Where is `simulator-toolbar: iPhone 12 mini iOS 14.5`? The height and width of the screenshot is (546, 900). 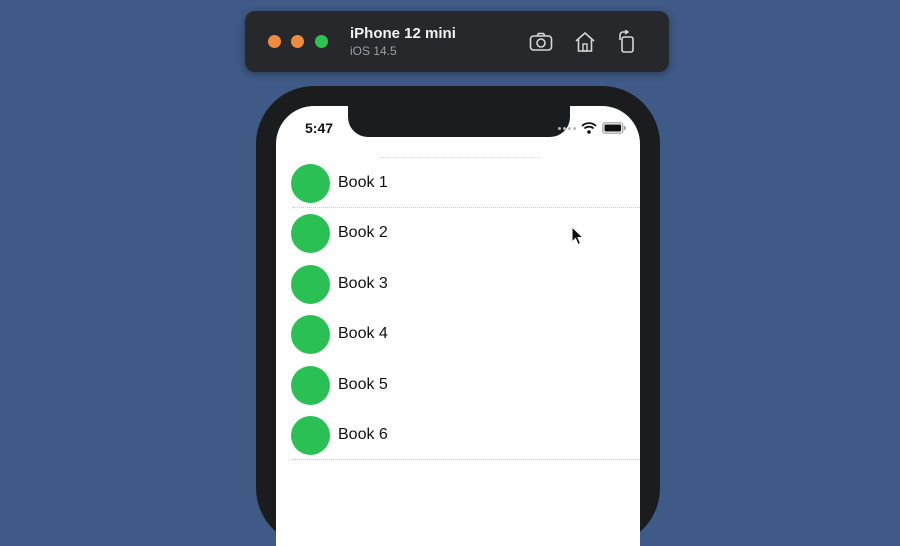
simulator-toolbar: iPhone 12 mini iOS 14.5 is located at coordinates (457, 41).